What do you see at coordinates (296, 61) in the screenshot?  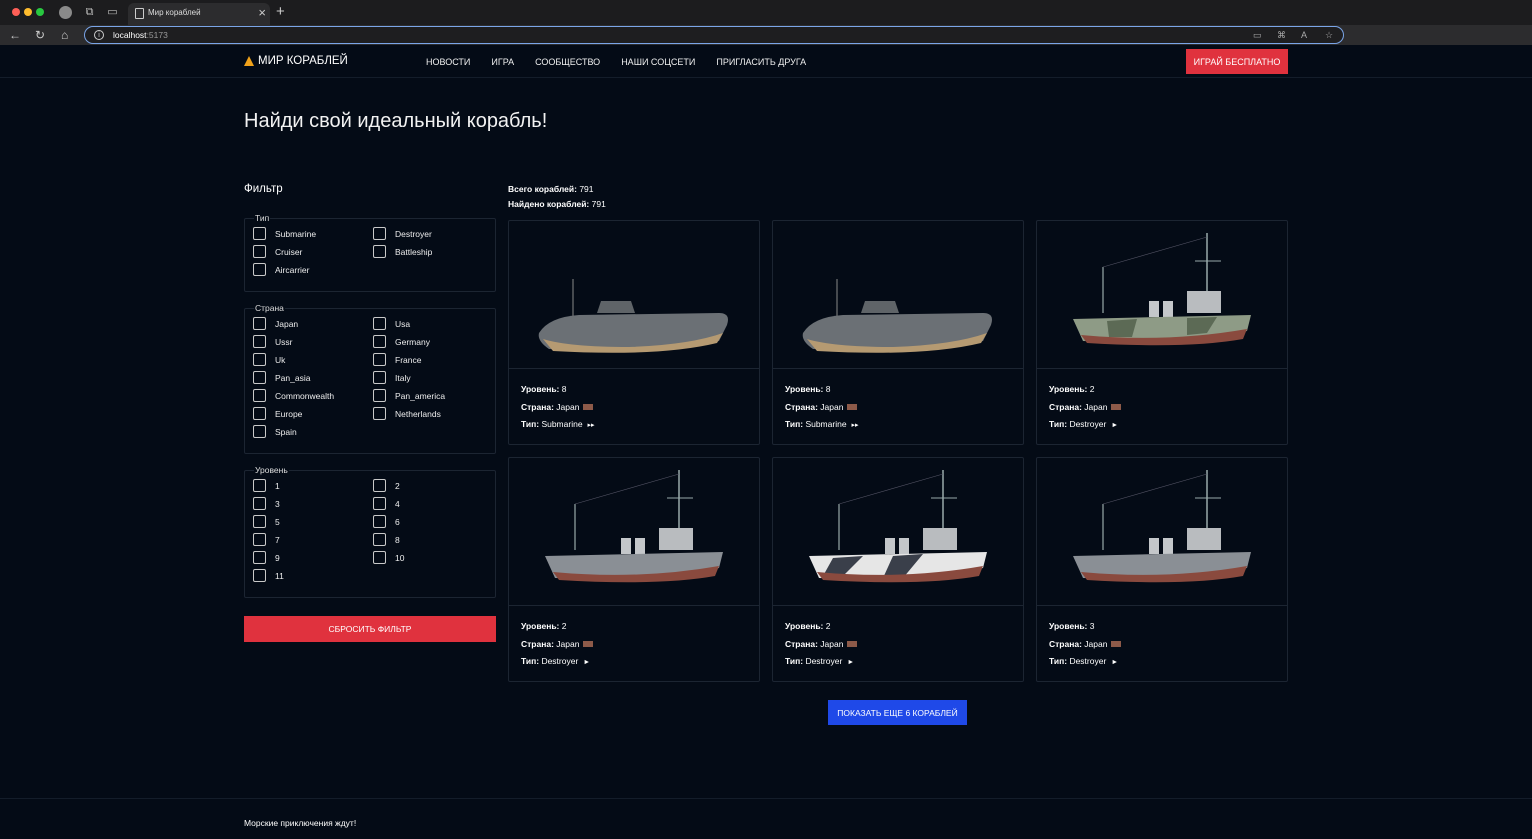 I see `logo: МИР КОРАБЛЕЙ` at bounding box center [296, 61].